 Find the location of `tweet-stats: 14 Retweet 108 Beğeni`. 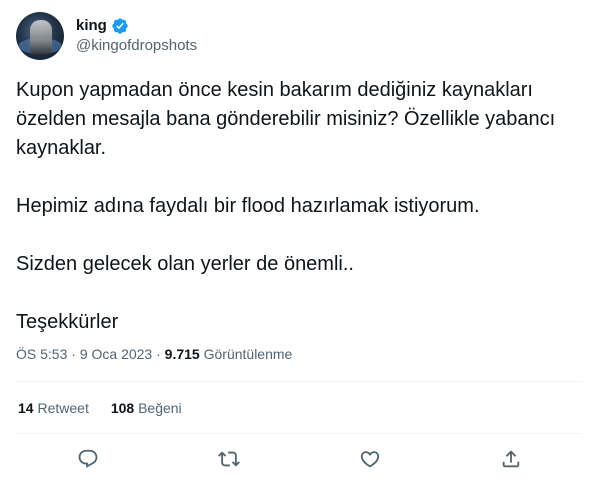

tweet-stats: 14 Retweet 108 Beğeni is located at coordinates (100, 408).